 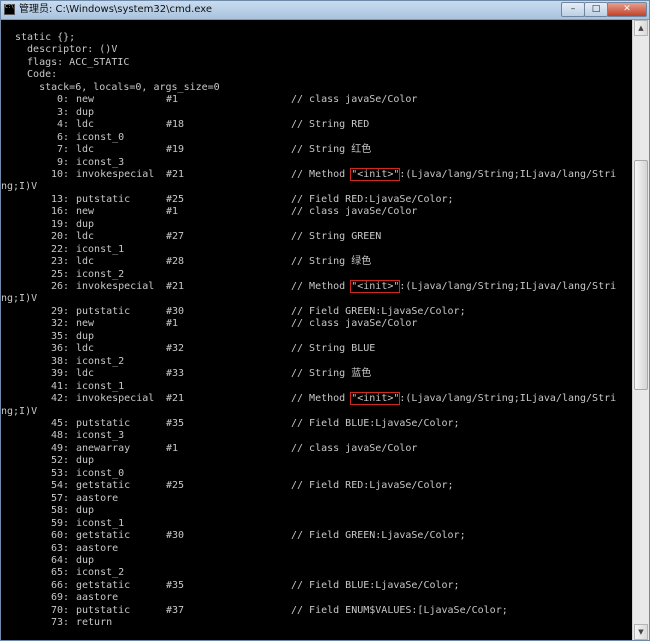 What do you see at coordinates (59, 374) in the screenshot?
I see `bytecode-offset: 39:` at bounding box center [59, 374].